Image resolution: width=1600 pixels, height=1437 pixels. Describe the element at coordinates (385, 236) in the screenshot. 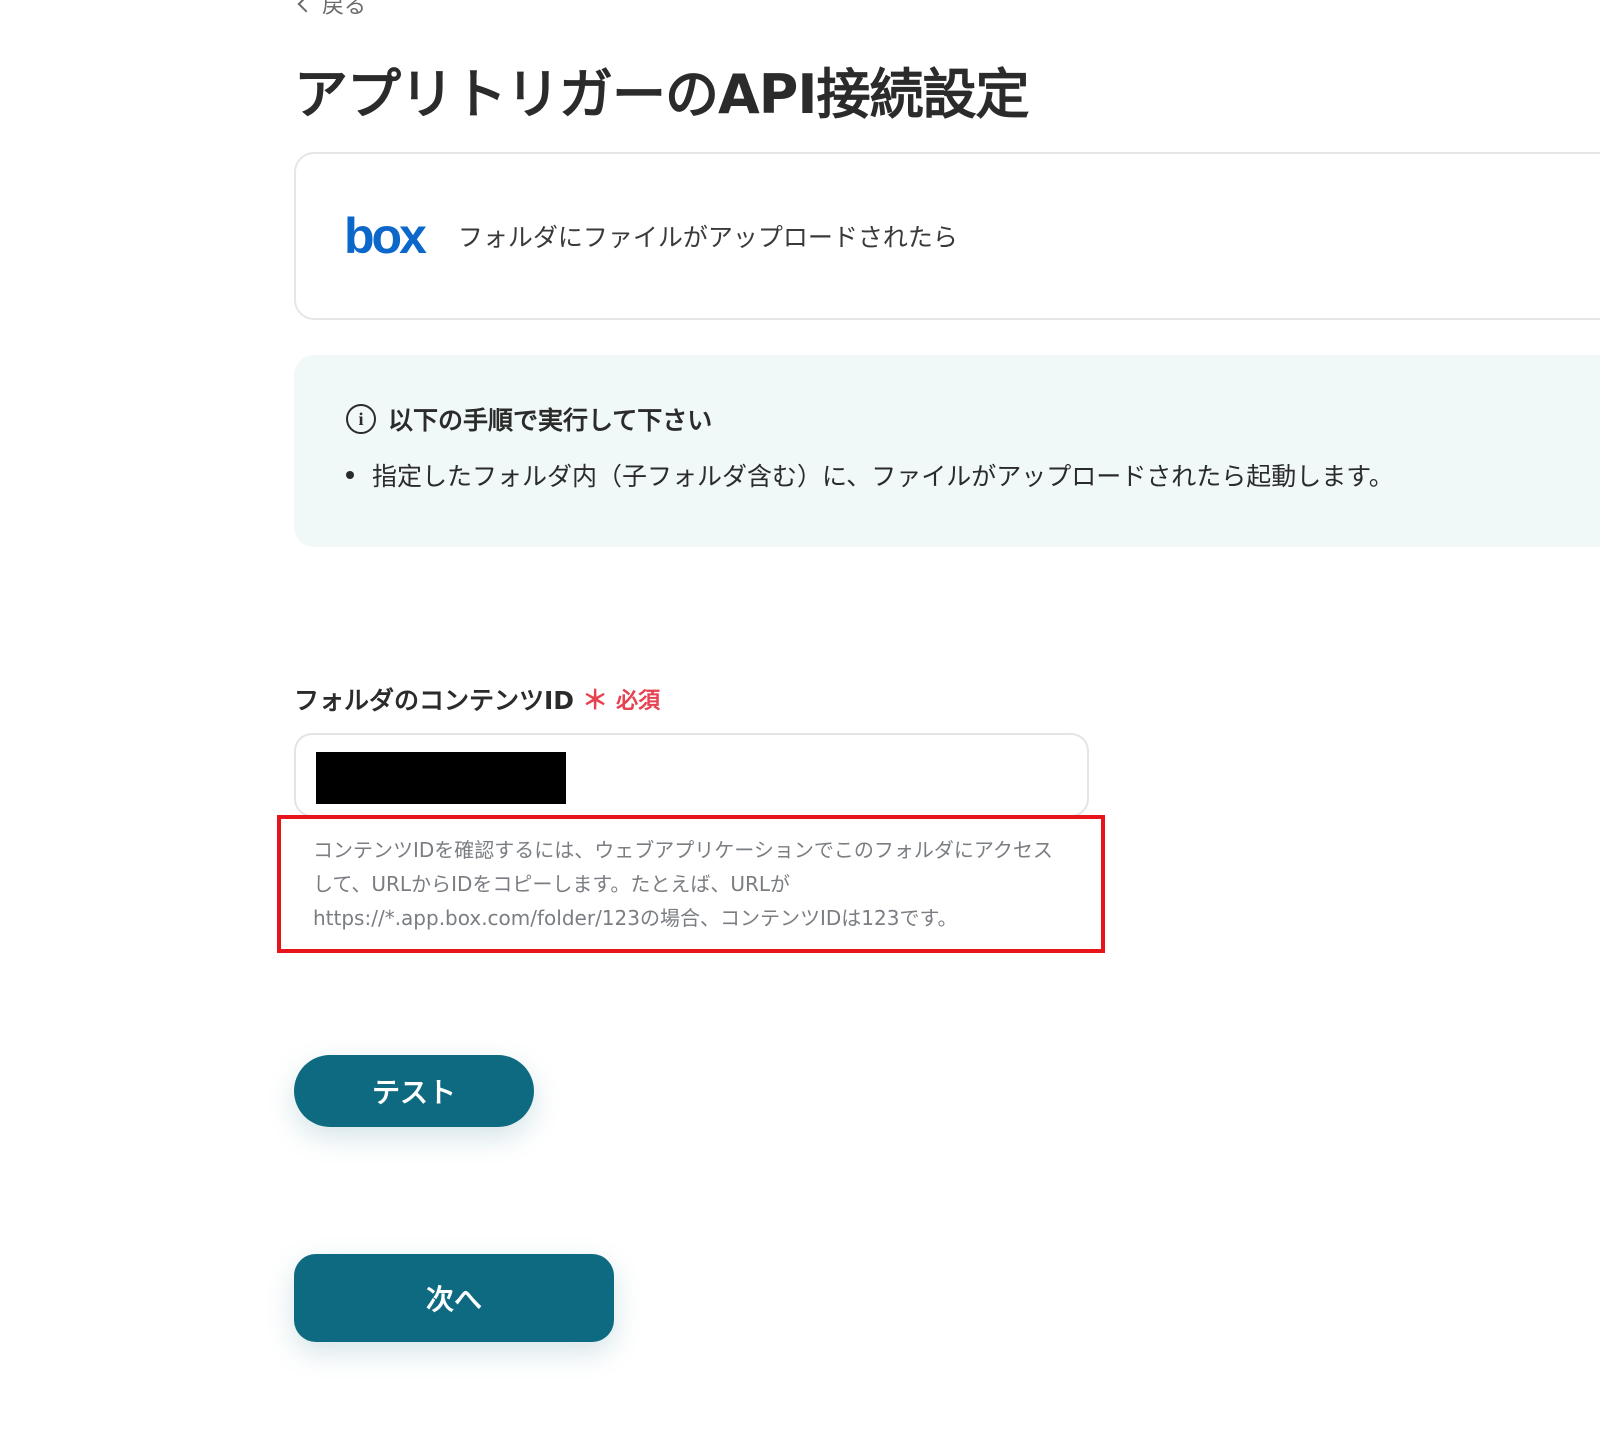

I see `box-logo: box` at that location.